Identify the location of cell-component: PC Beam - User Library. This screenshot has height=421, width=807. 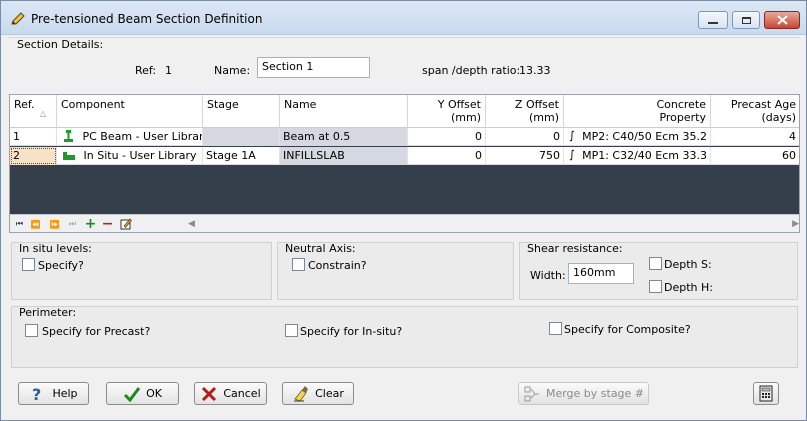
(130, 137).